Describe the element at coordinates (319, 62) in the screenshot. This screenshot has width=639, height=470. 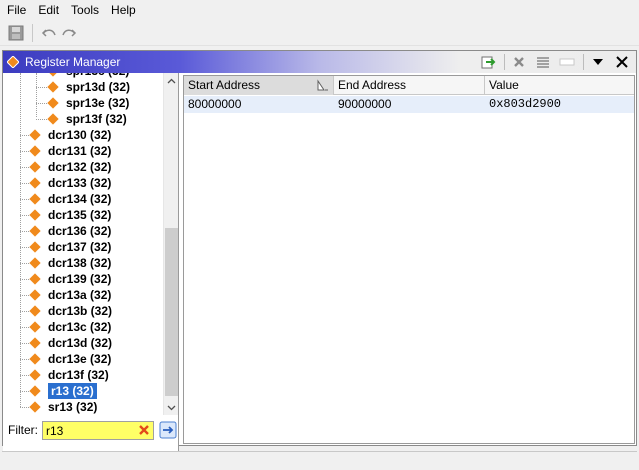
I see `panel-header: Register Manager` at that location.